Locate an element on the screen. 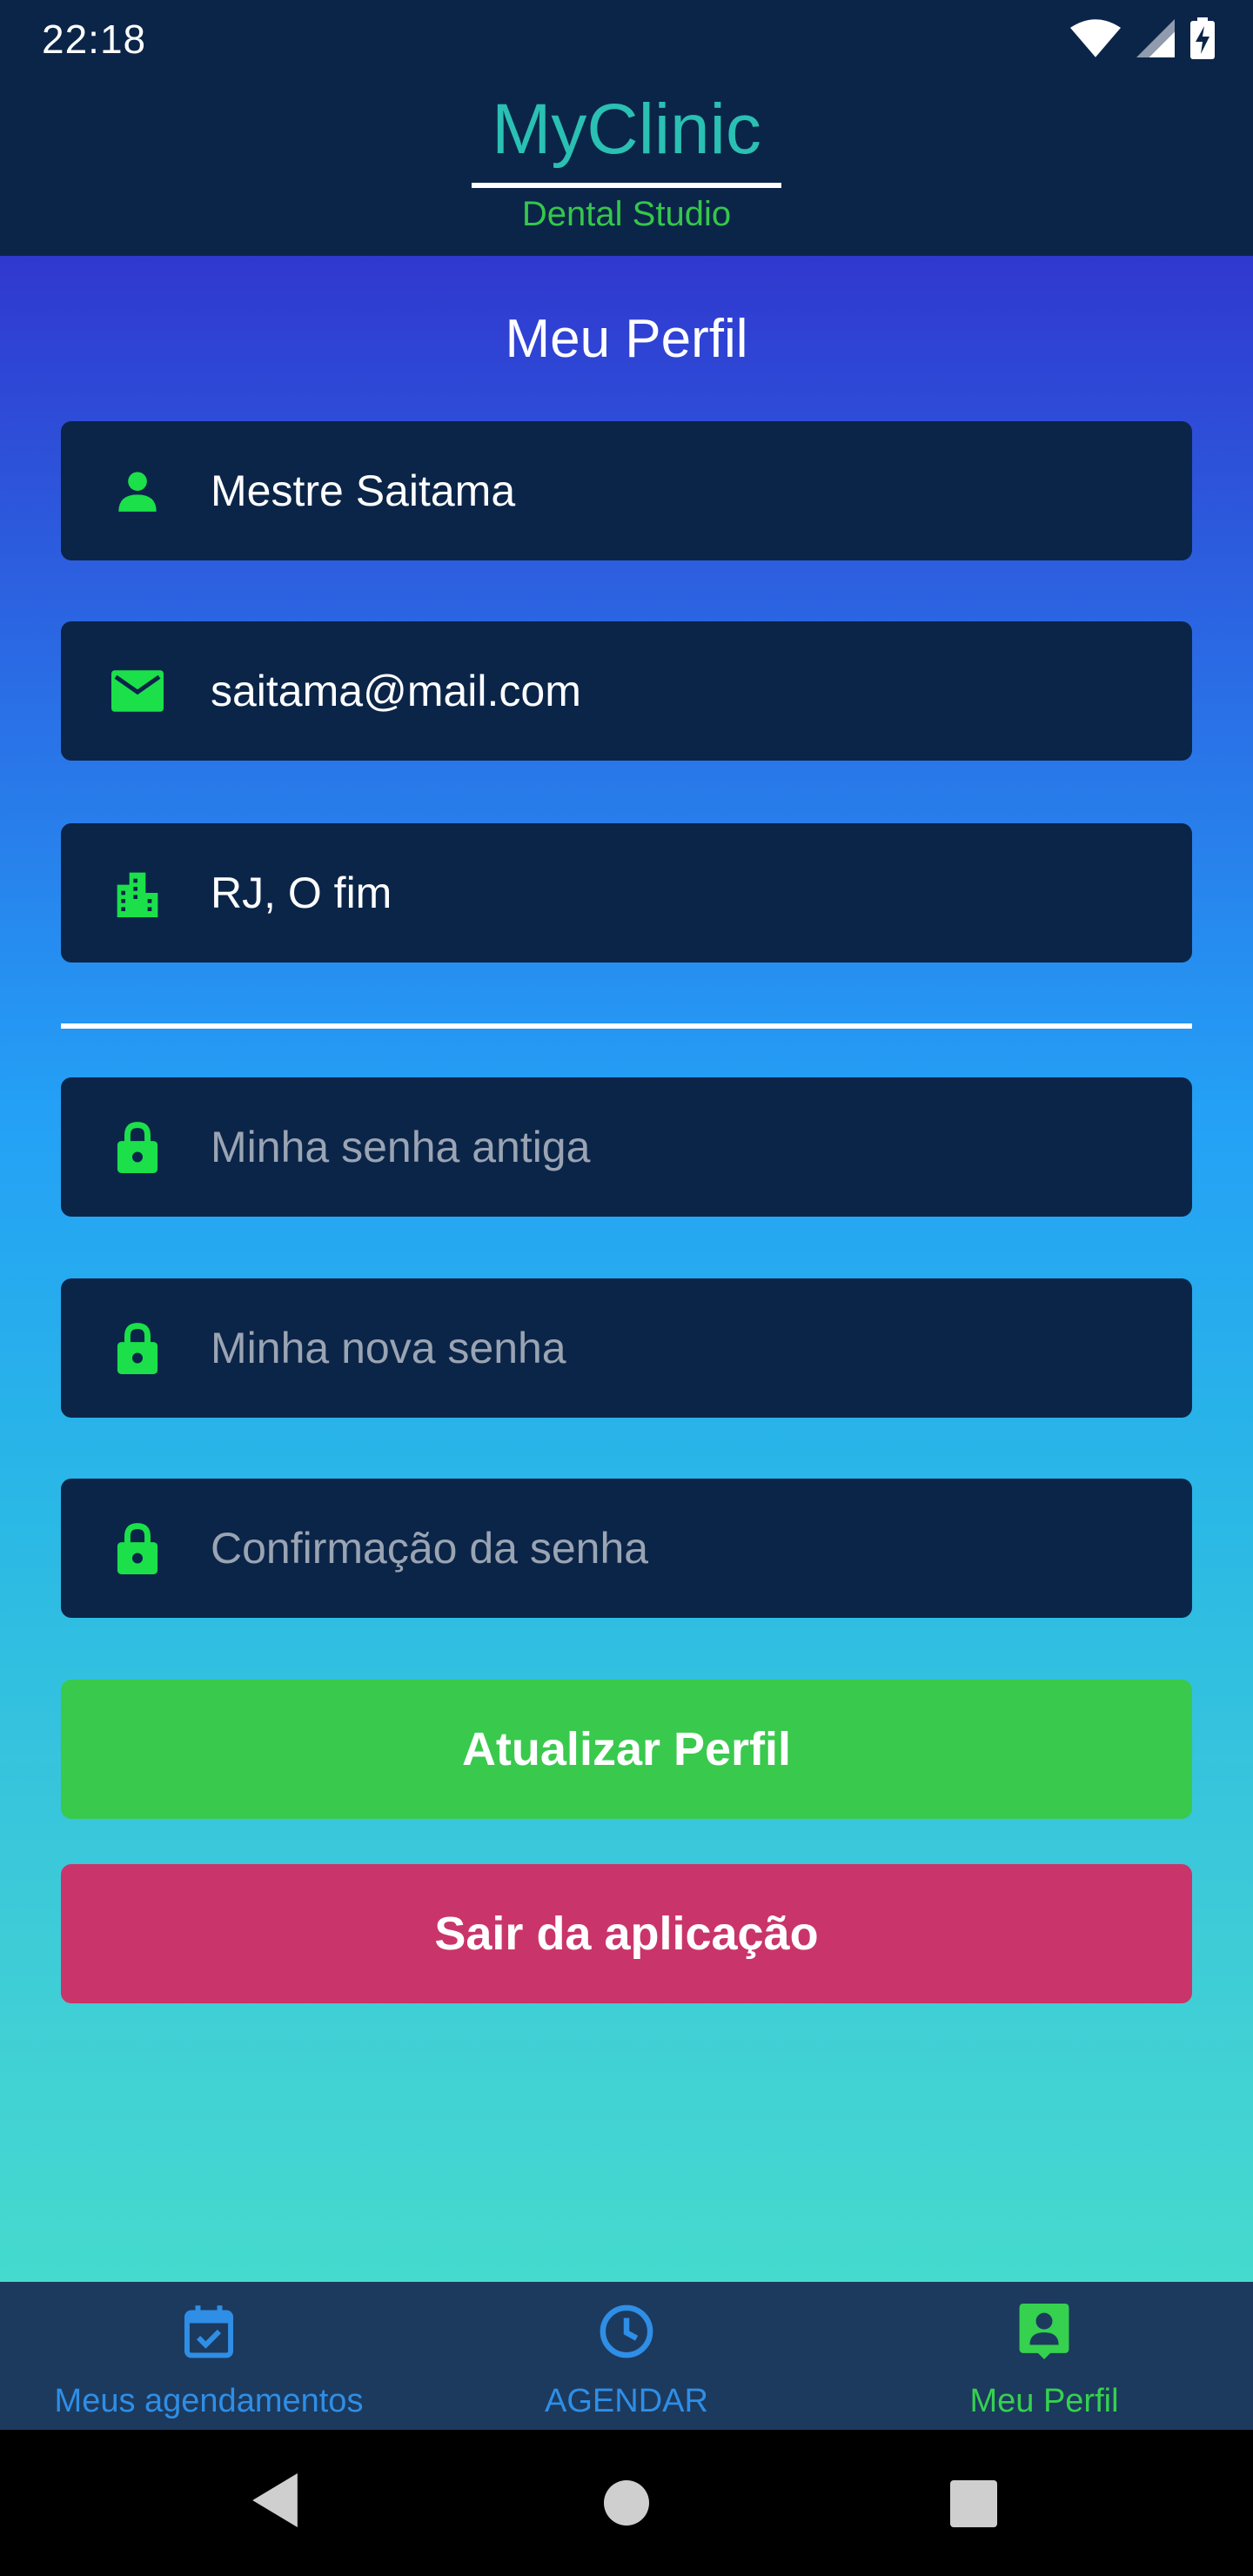  nav-item-schedule: AGENDAR is located at coordinates (626, 2356).